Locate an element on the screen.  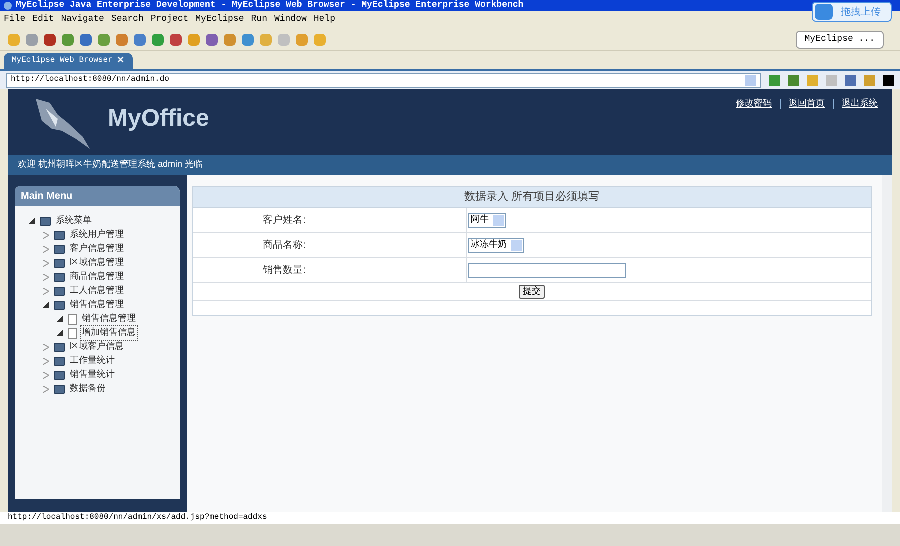
tree-item: 数据备份 is located at coordinates (88, 389).